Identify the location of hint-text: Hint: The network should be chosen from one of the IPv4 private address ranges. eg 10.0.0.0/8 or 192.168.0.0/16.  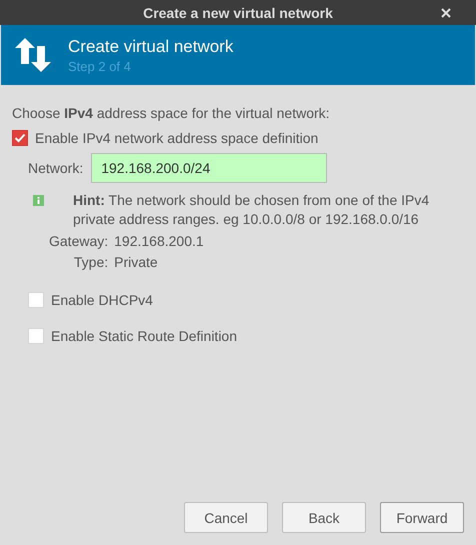
(251, 210).